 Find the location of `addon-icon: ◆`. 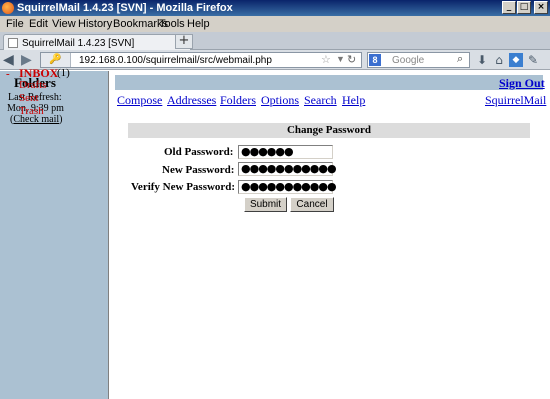

addon-icon: ◆ is located at coordinates (516, 60).